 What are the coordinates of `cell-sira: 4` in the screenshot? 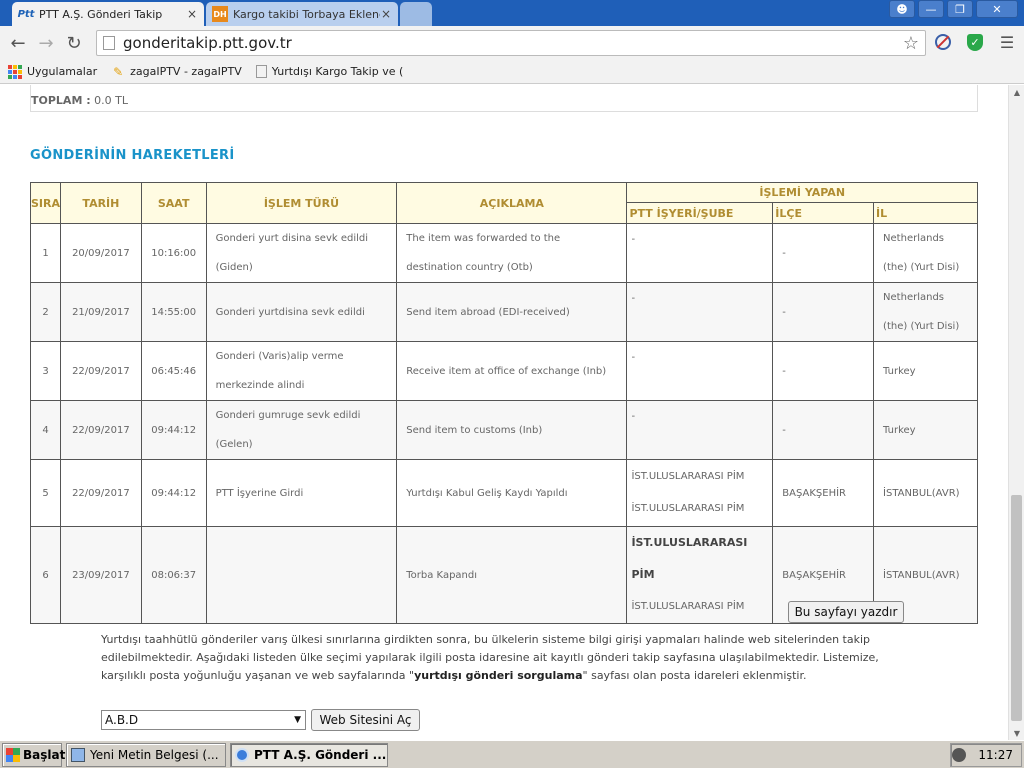 It's located at (45, 430).